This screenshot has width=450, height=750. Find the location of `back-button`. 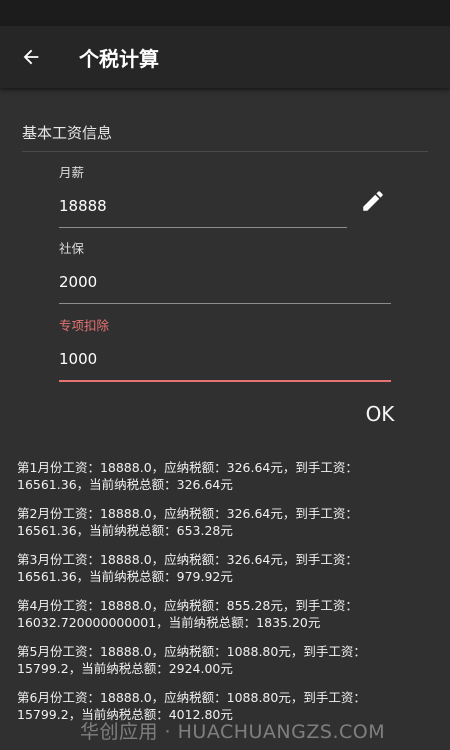

back-button is located at coordinates (31, 57).